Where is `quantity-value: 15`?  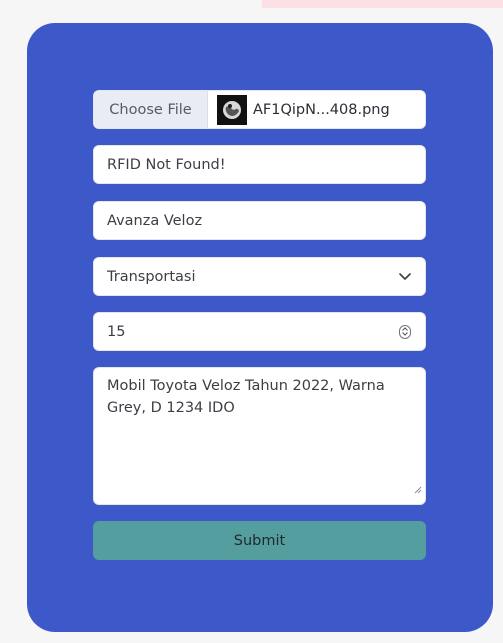
quantity-value: 15 is located at coordinates (116, 331).